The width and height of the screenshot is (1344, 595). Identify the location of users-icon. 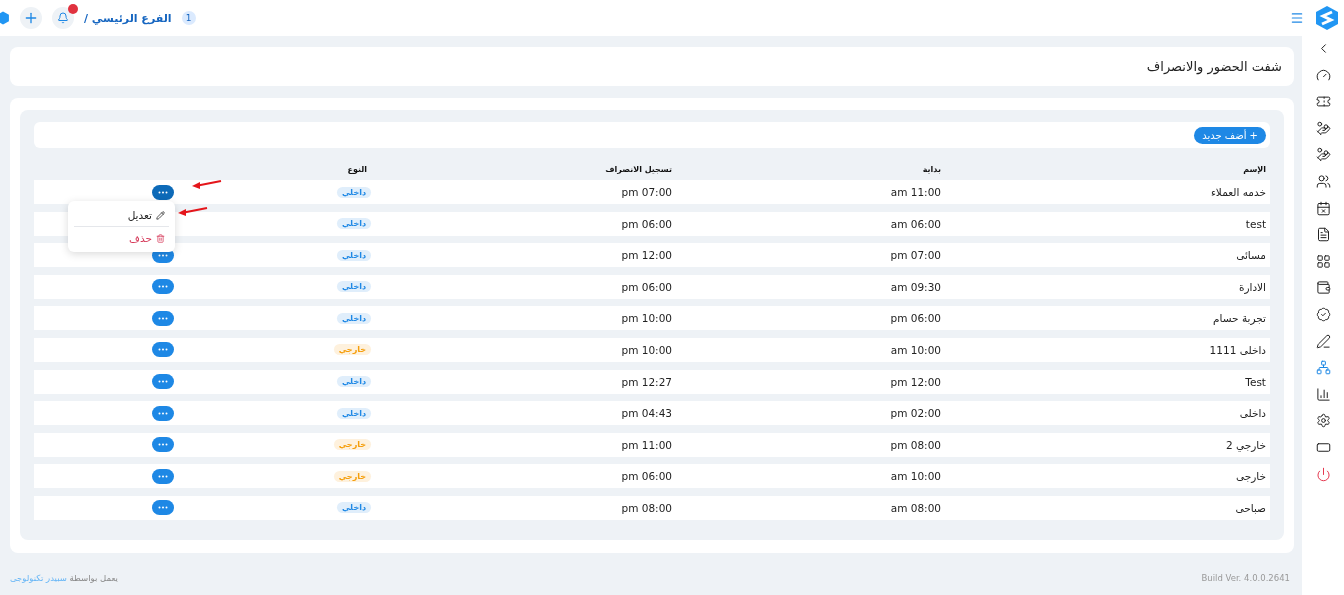
(1323, 181).